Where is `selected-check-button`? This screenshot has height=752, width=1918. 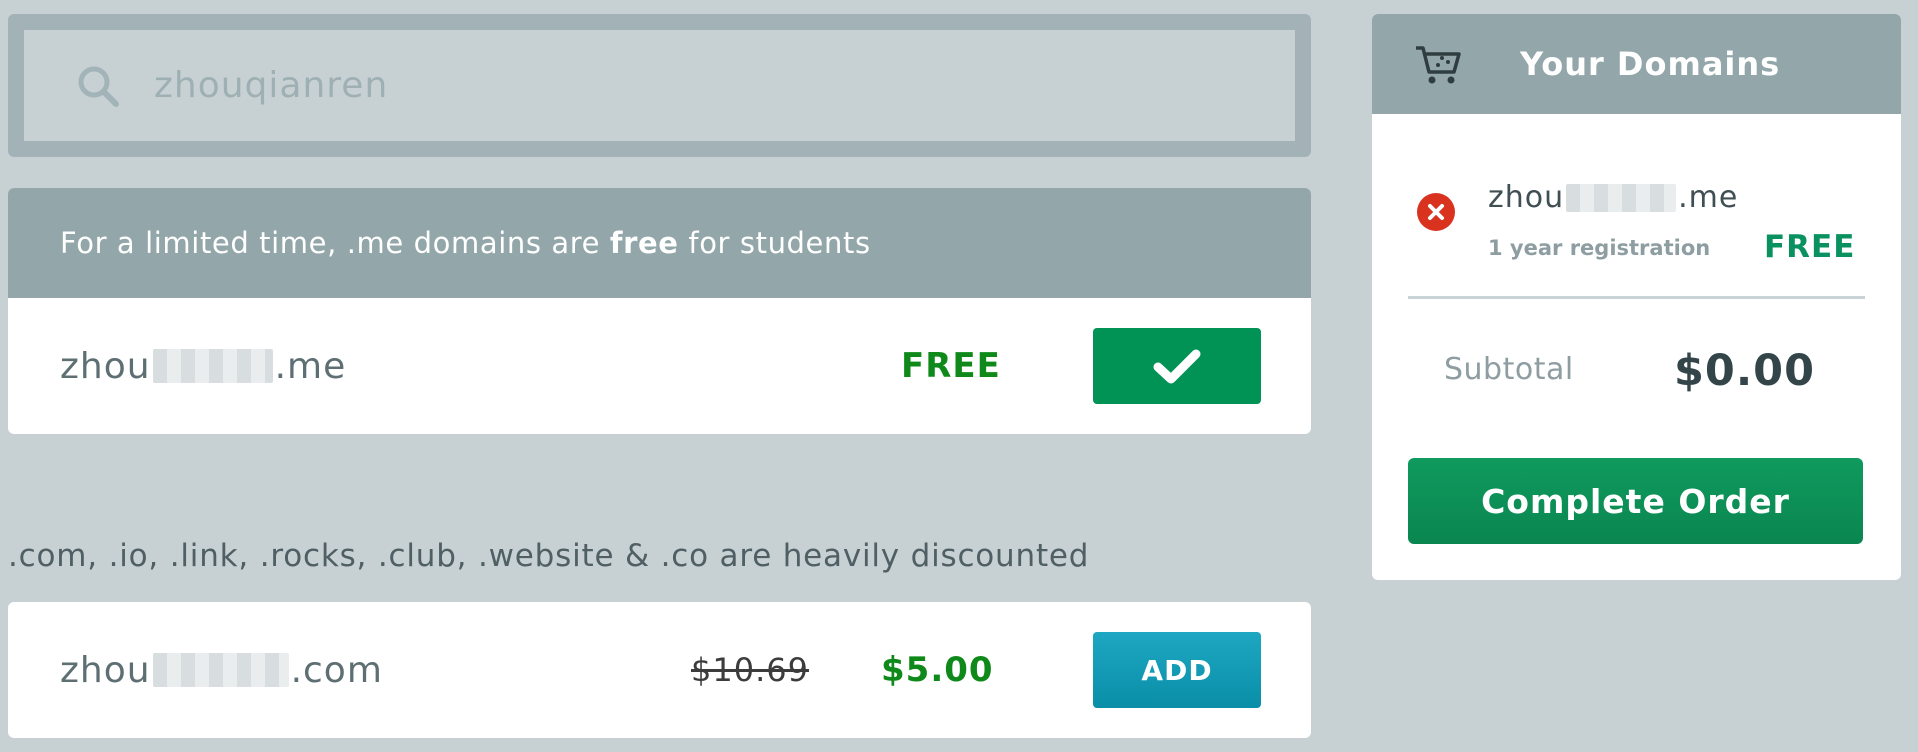
selected-check-button is located at coordinates (1177, 366).